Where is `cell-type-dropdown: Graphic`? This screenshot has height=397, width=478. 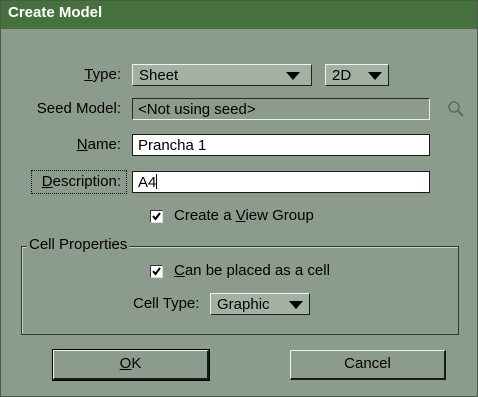
cell-type-dropdown: Graphic is located at coordinates (260, 304).